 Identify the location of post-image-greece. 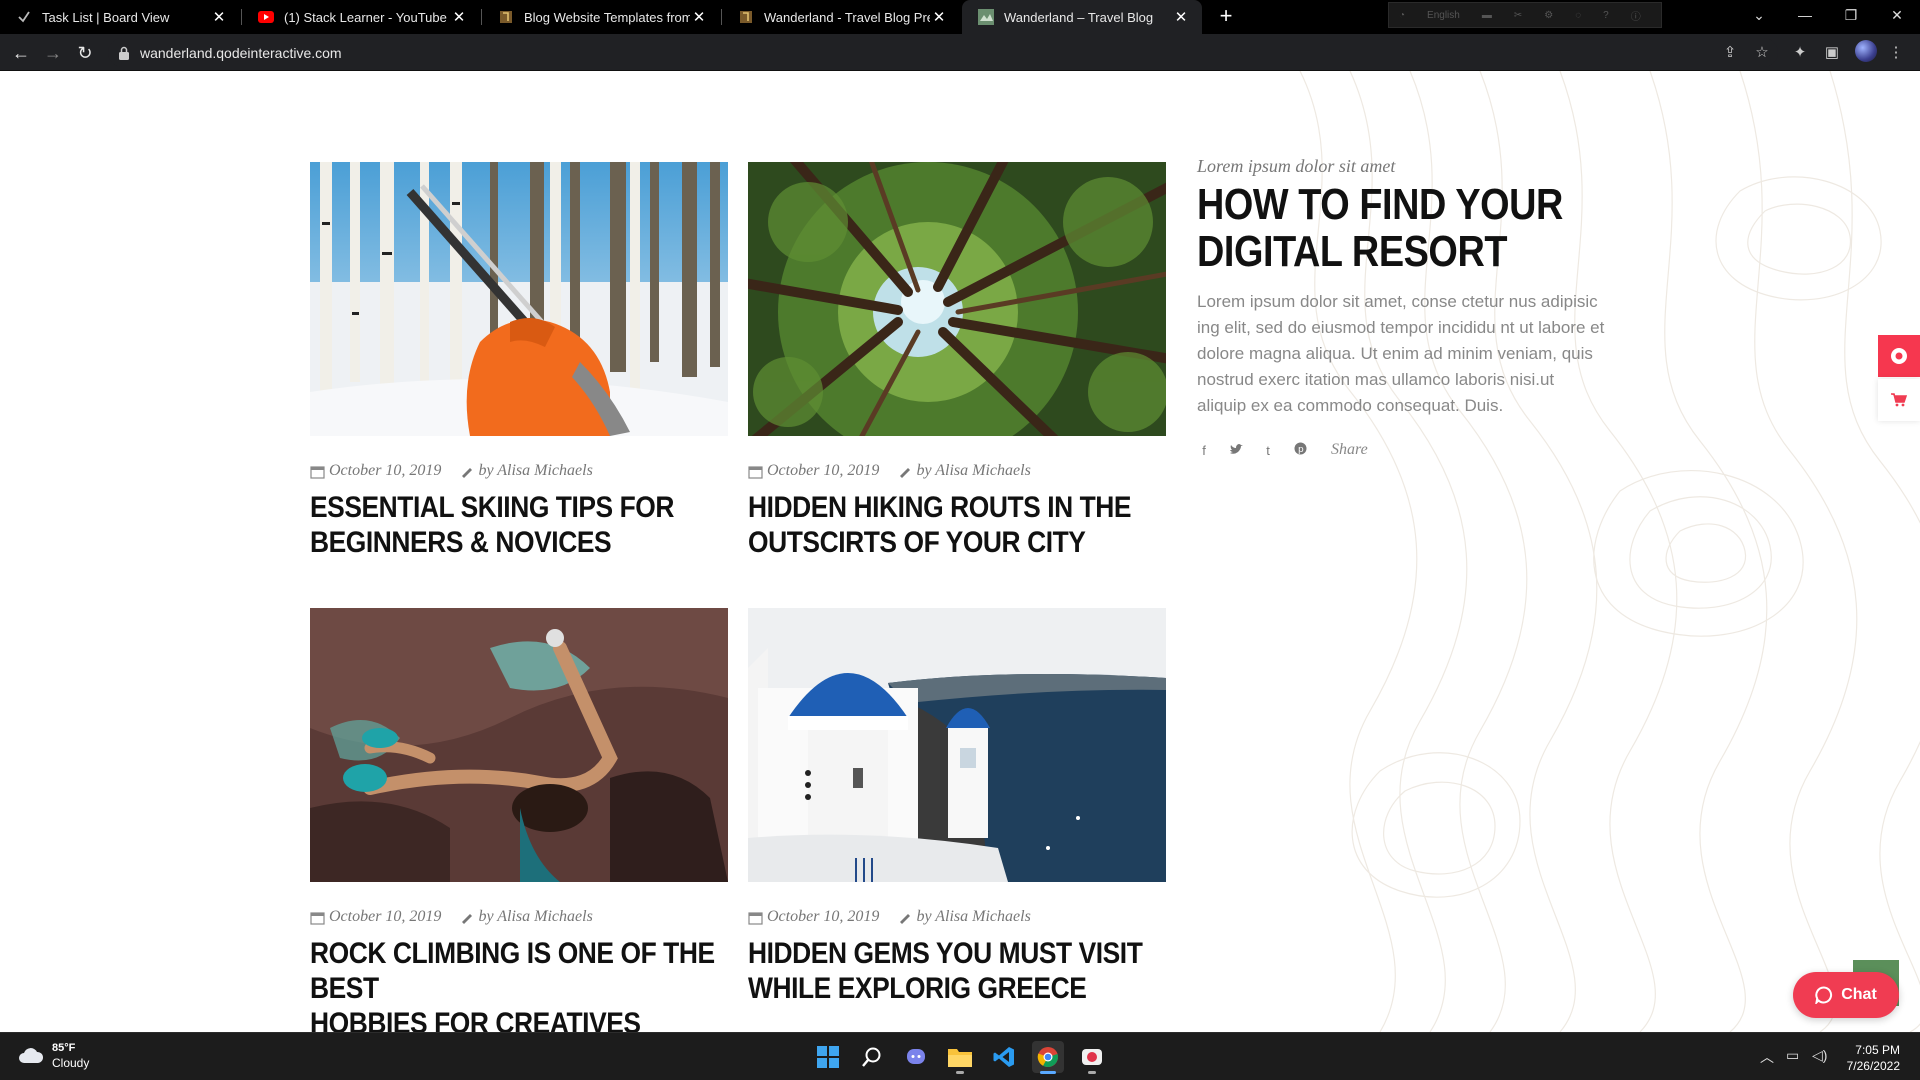
(957, 745).